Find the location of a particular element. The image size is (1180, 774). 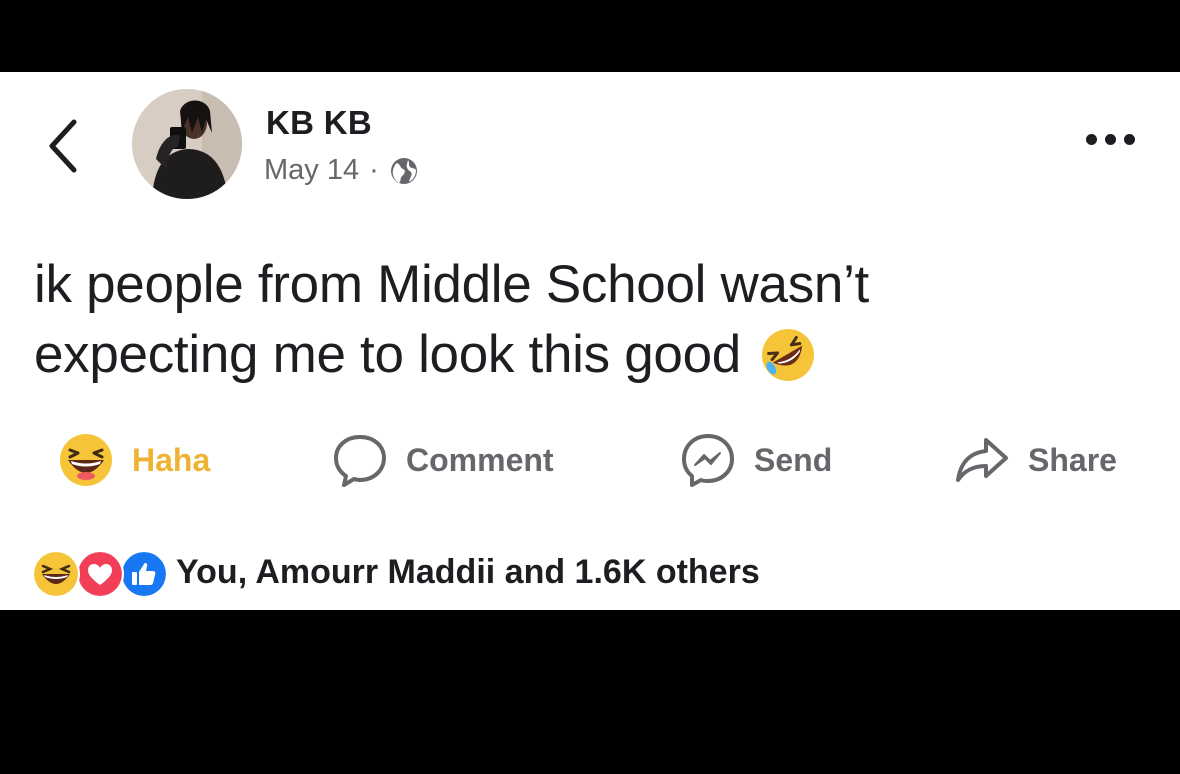

post-meta: May 14 · is located at coordinates (341, 170).